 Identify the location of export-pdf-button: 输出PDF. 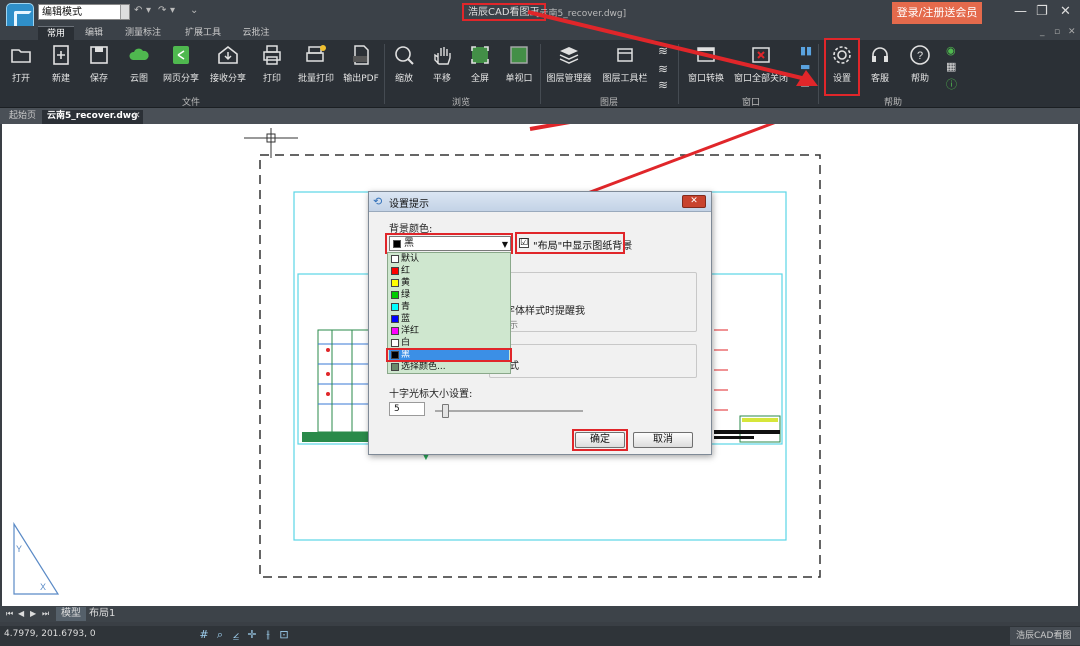
(361, 67).